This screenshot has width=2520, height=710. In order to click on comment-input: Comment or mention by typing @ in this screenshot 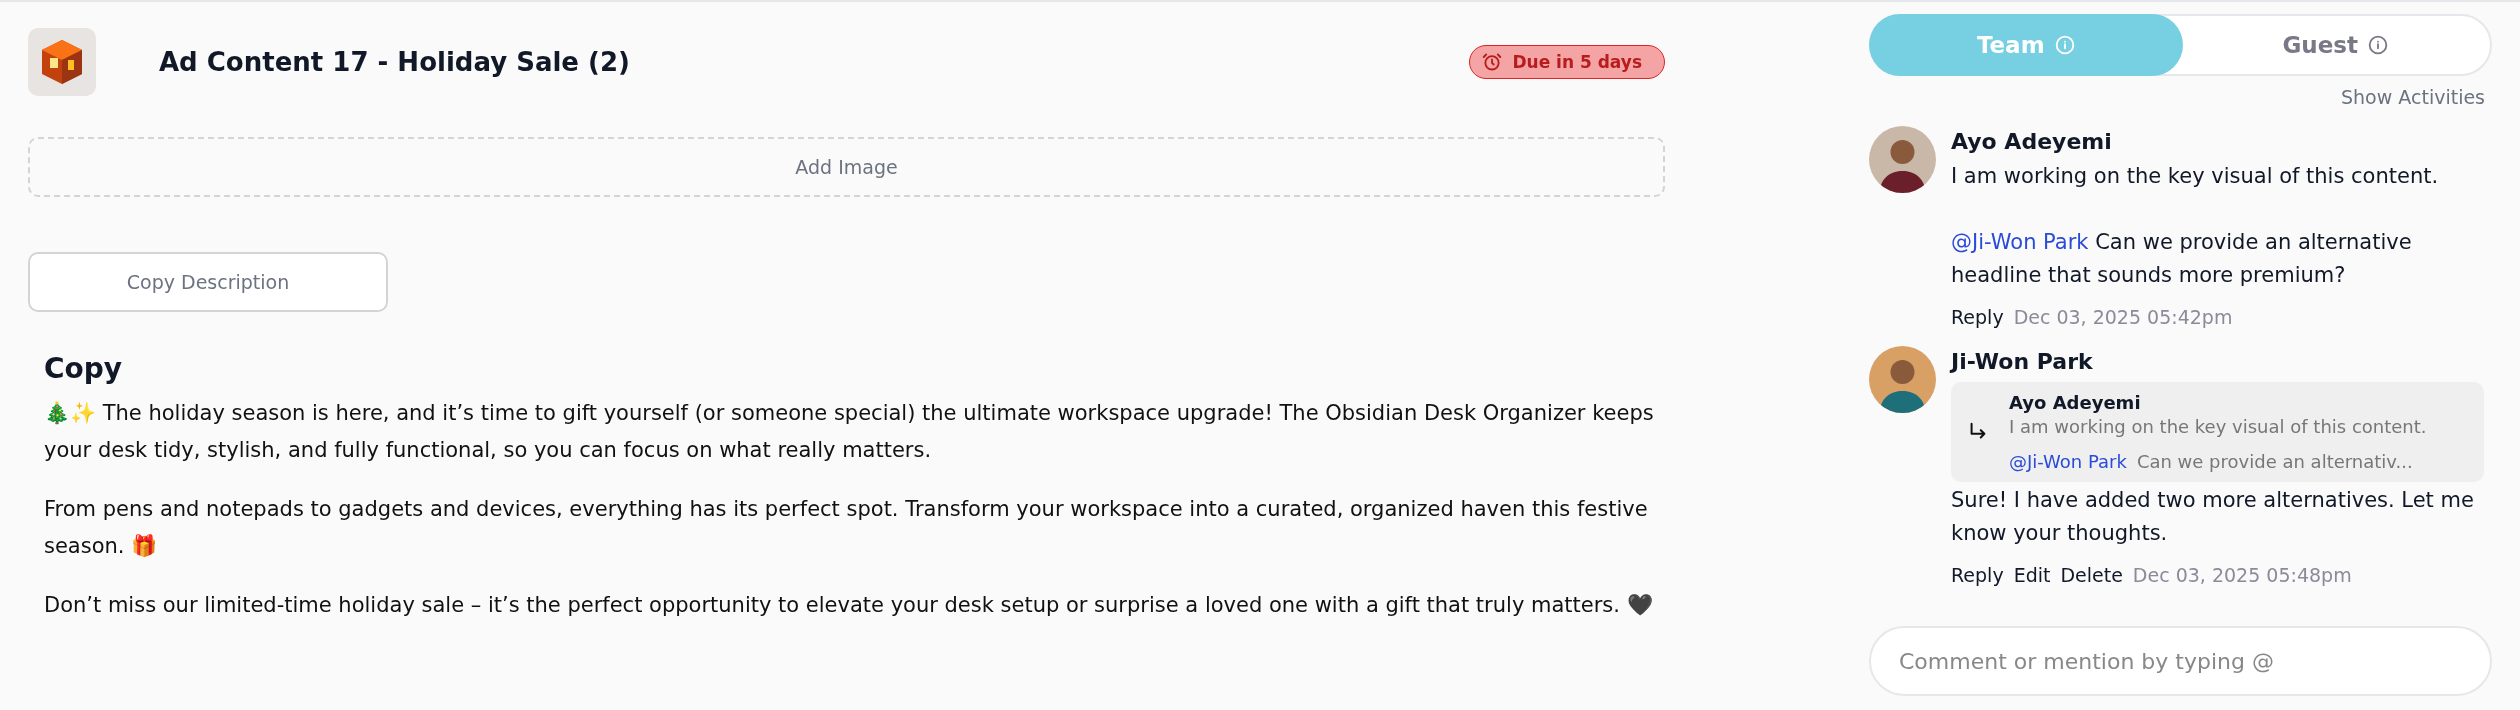, I will do `click(2180, 661)`.